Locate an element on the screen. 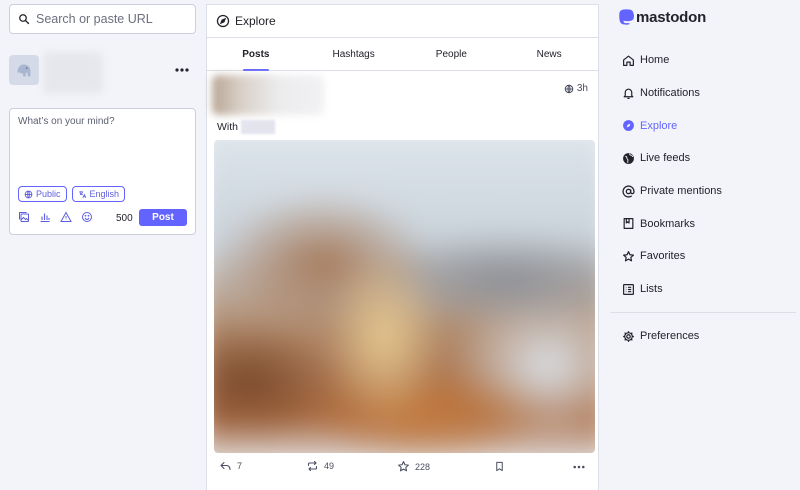 The image size is (800, 490). status-author-redacted is located at coordinates (268, 95).